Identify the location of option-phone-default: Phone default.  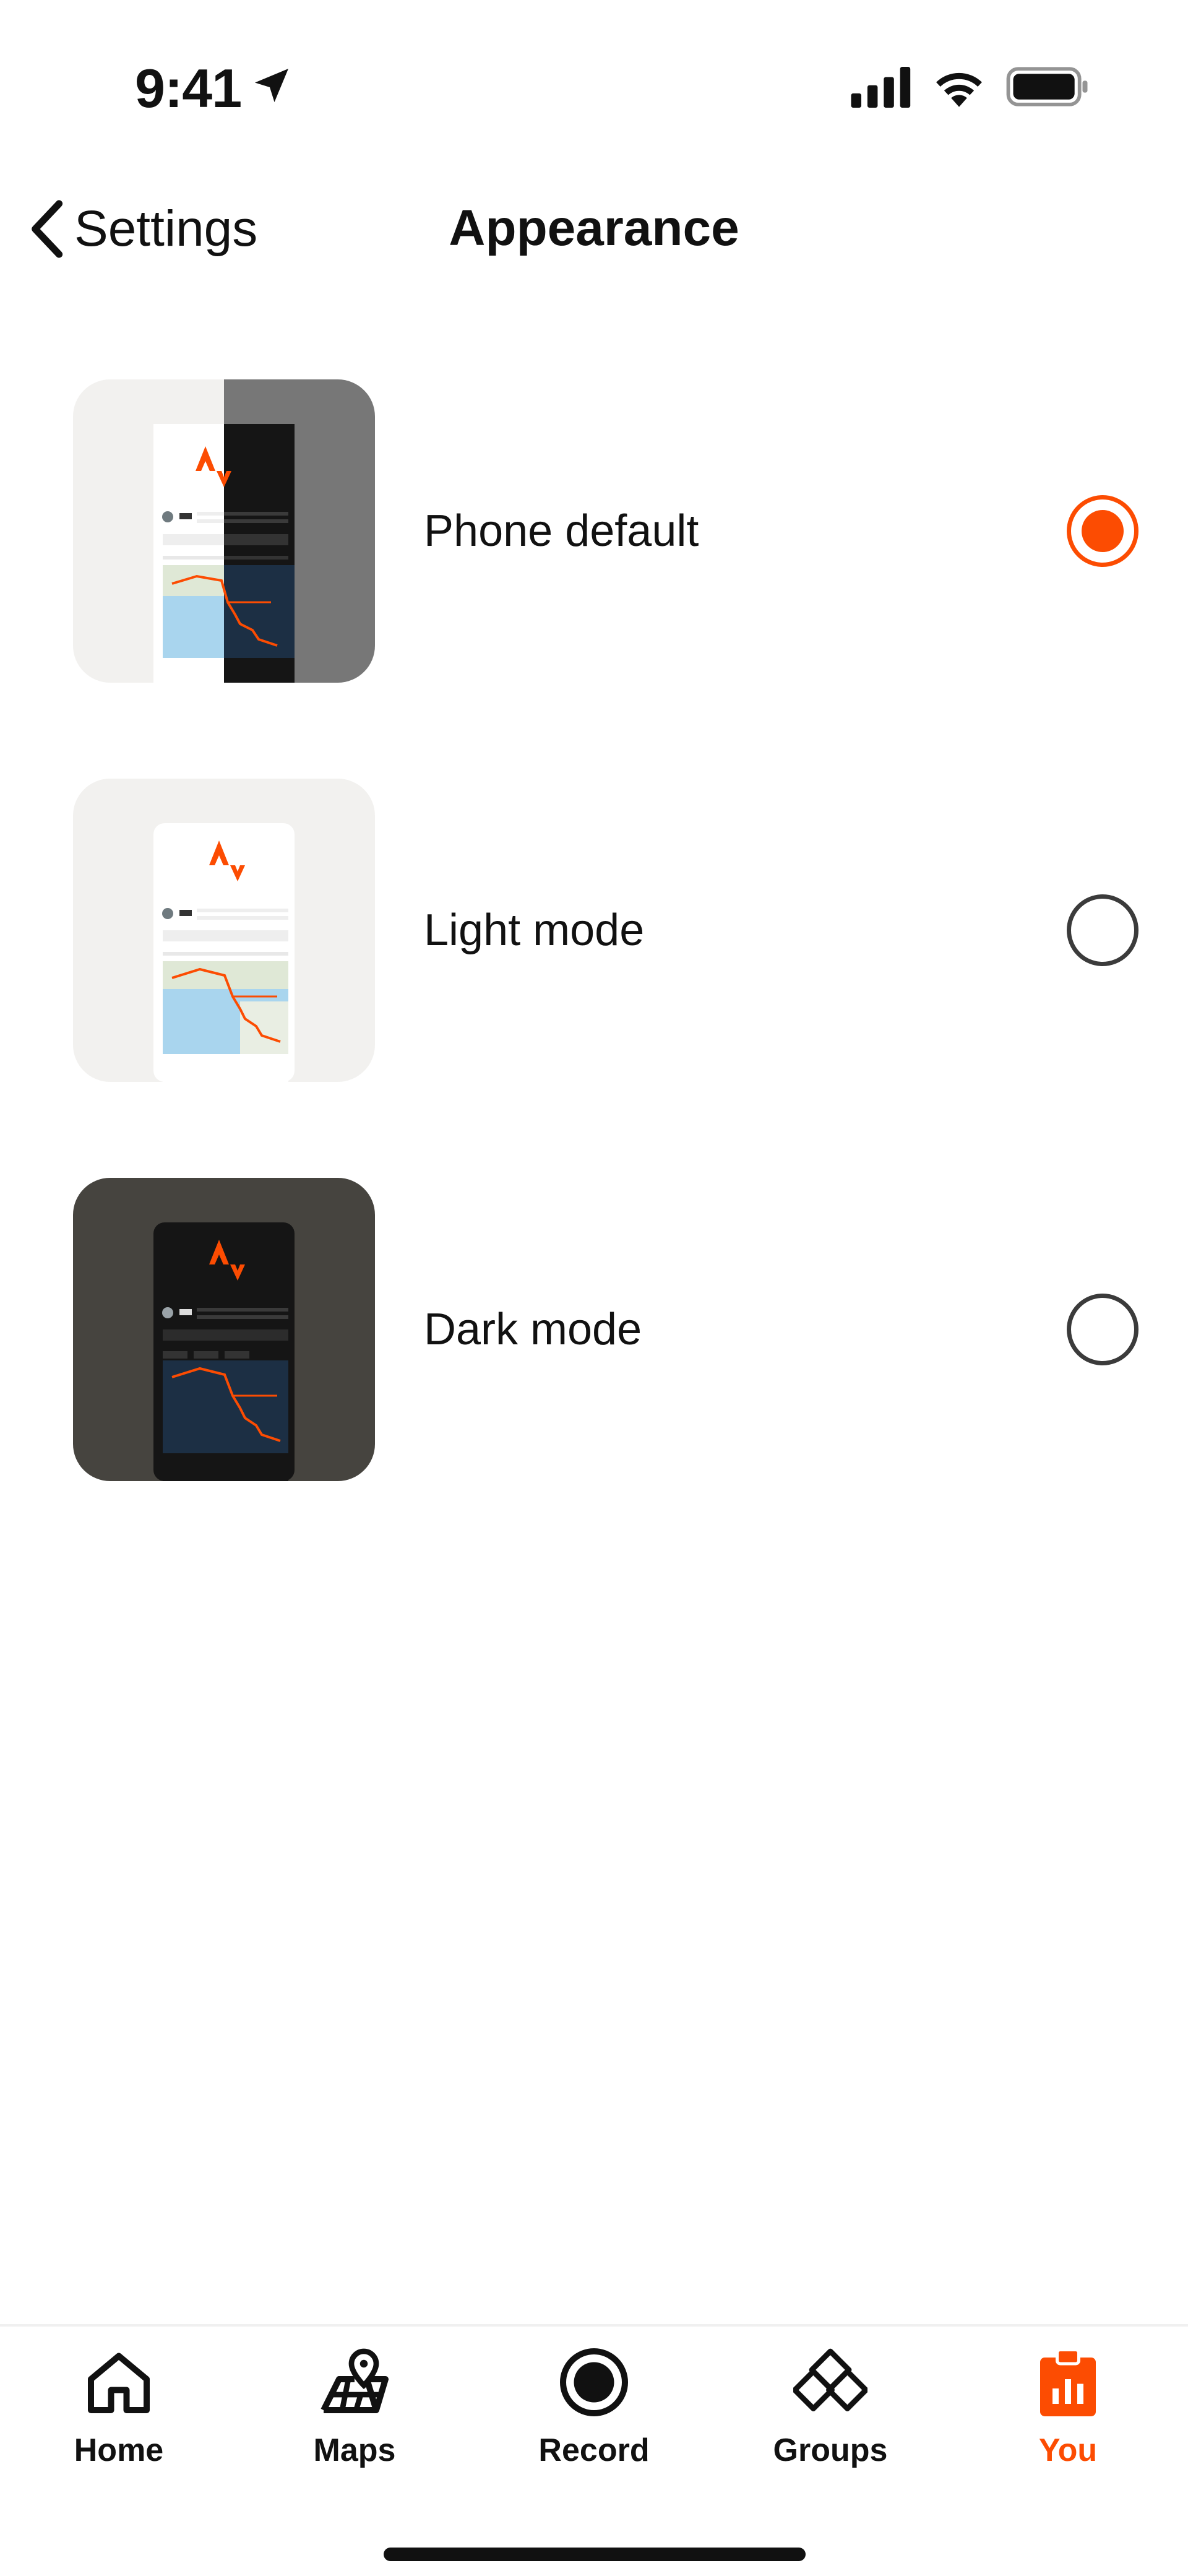
(594, 531).